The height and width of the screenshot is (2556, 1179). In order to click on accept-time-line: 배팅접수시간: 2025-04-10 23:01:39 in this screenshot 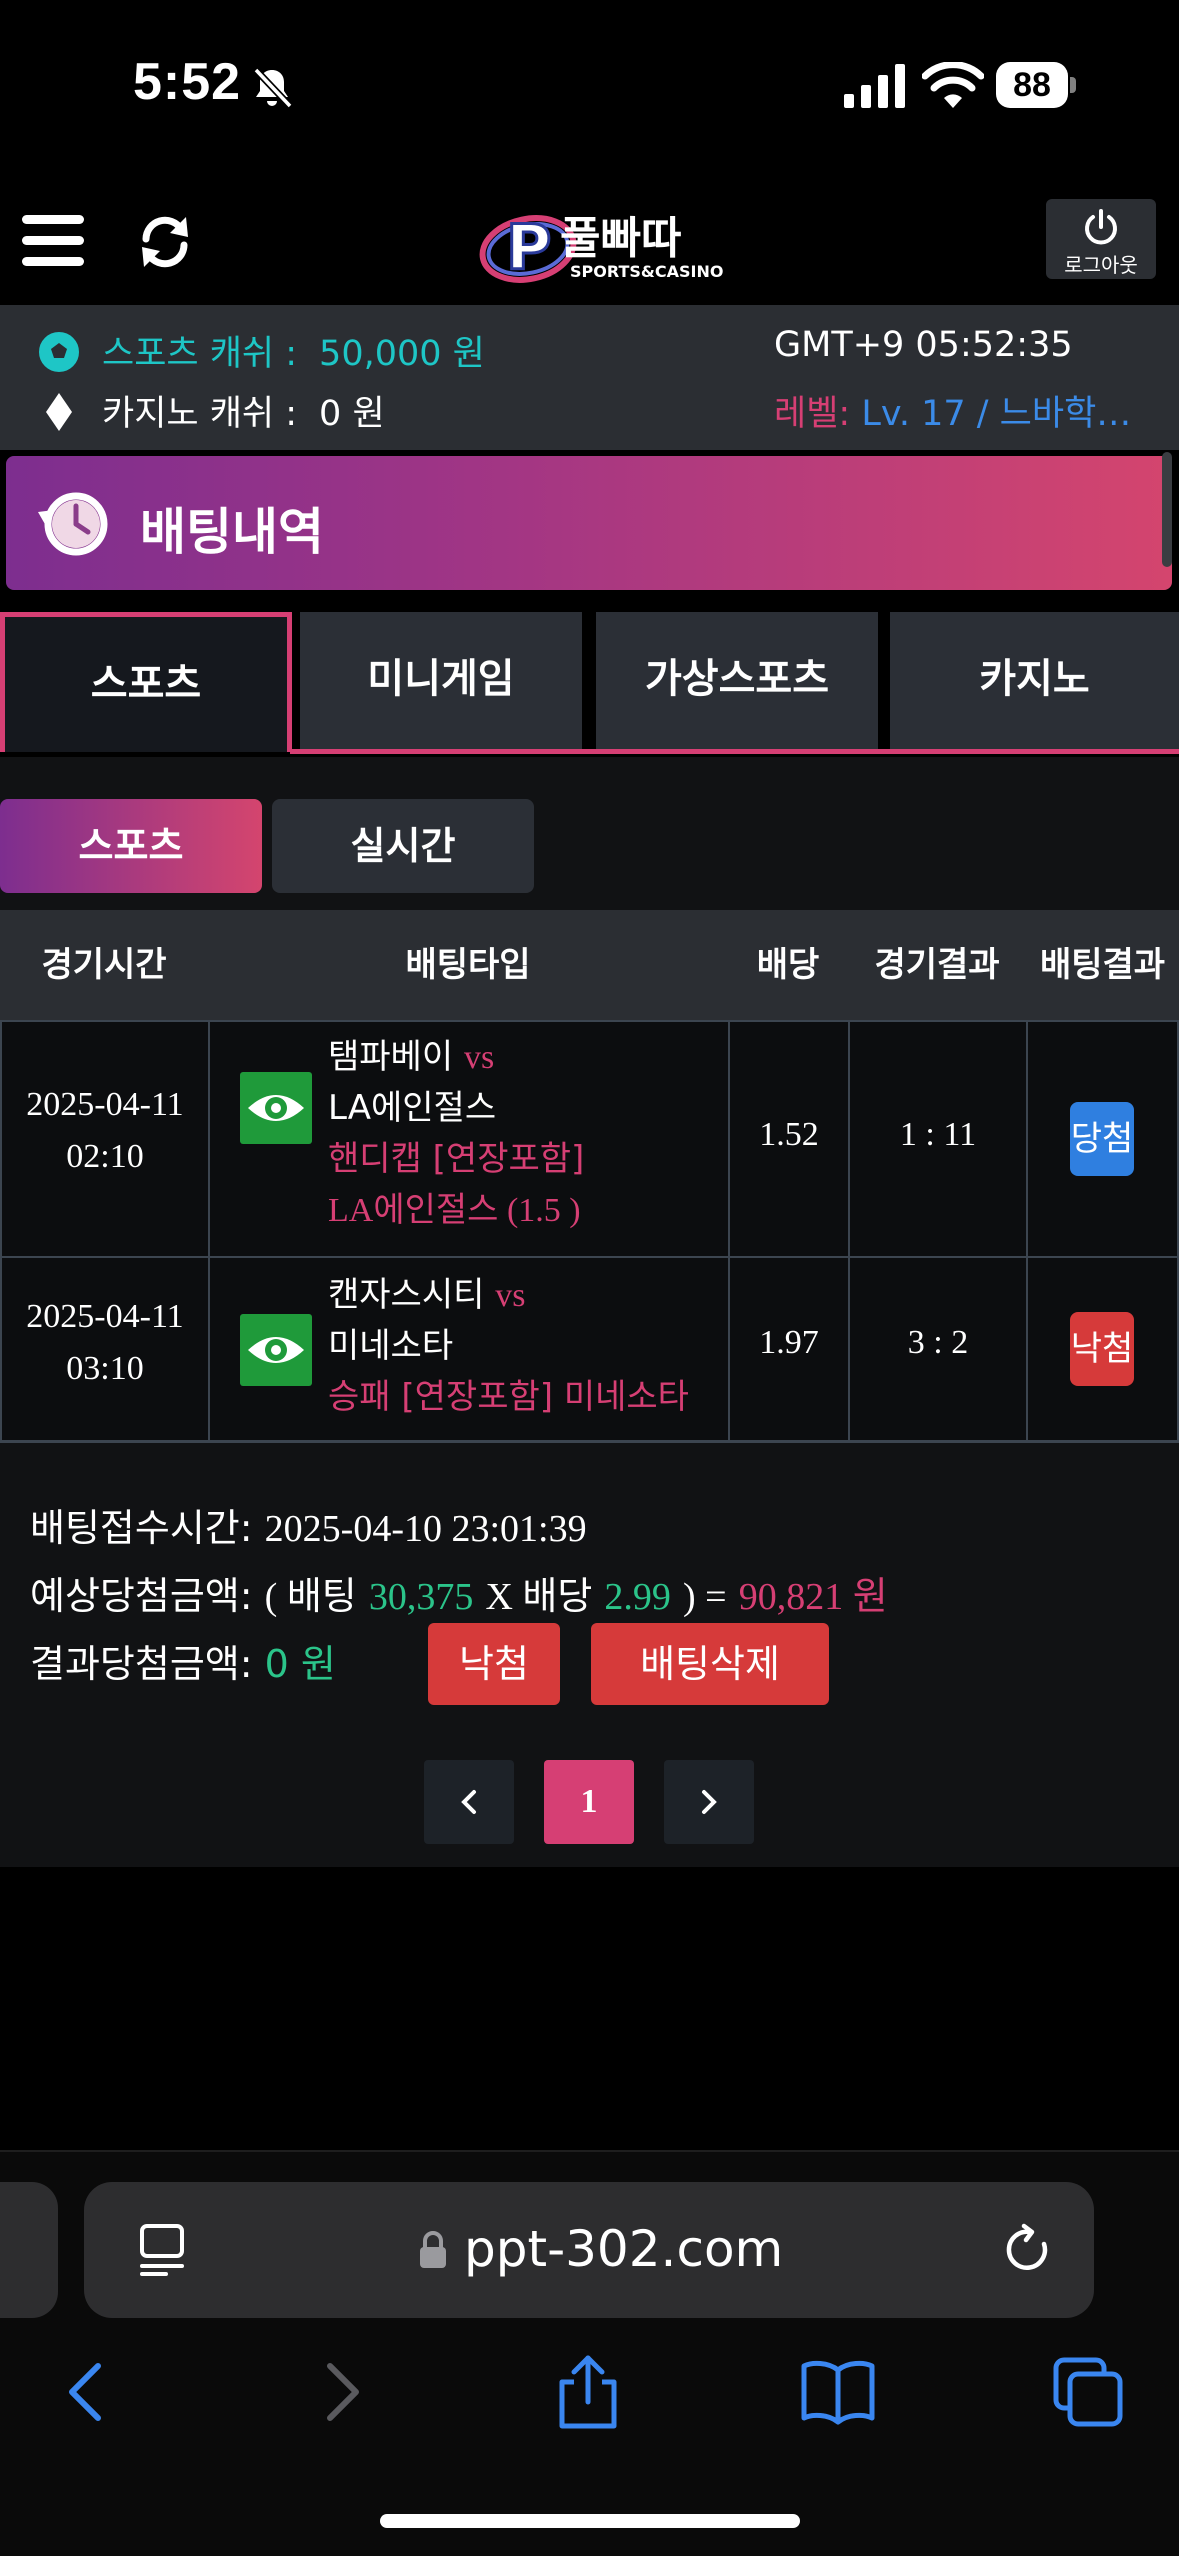, I will do `click(308, 1524)`.